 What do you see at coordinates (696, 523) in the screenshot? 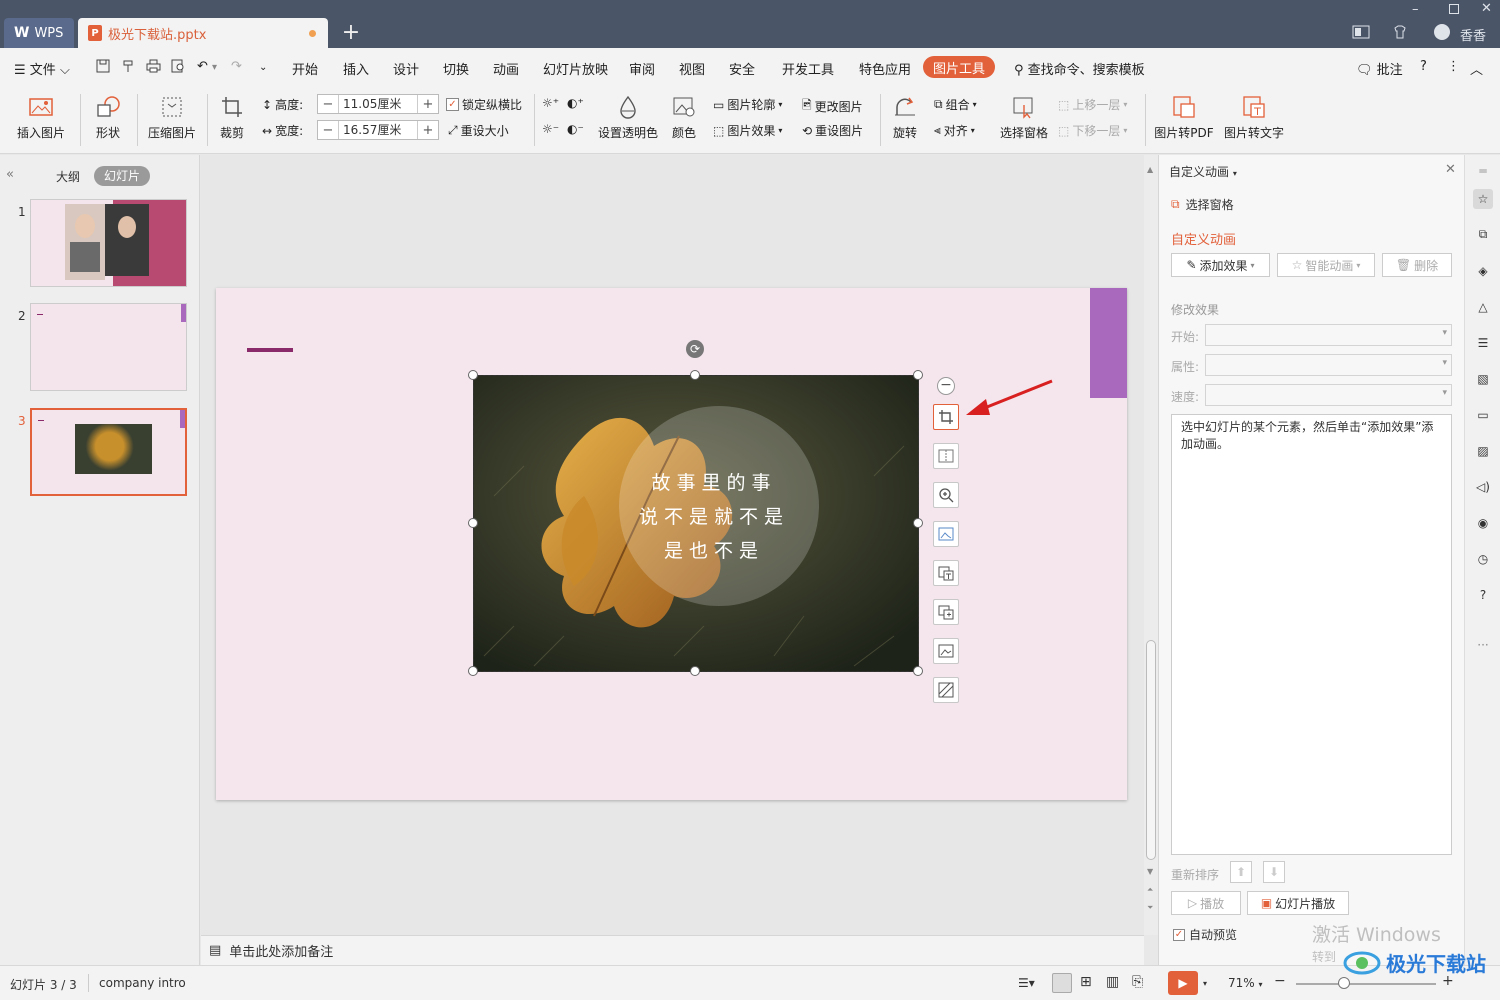
I see `selected-picture: 故事里的事 说不是就不是 是也不是` at bounding box center [696, 523].